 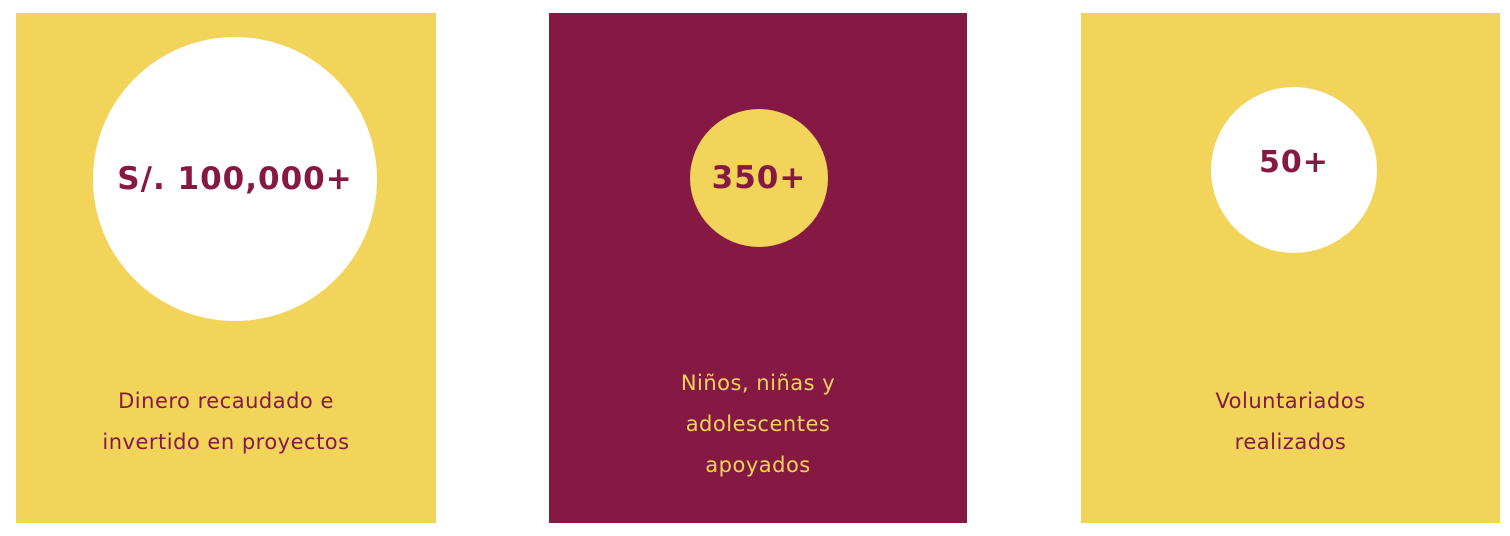 I want to click on stat-label-line: invertido en proyectos, so click(x=226, y=442).